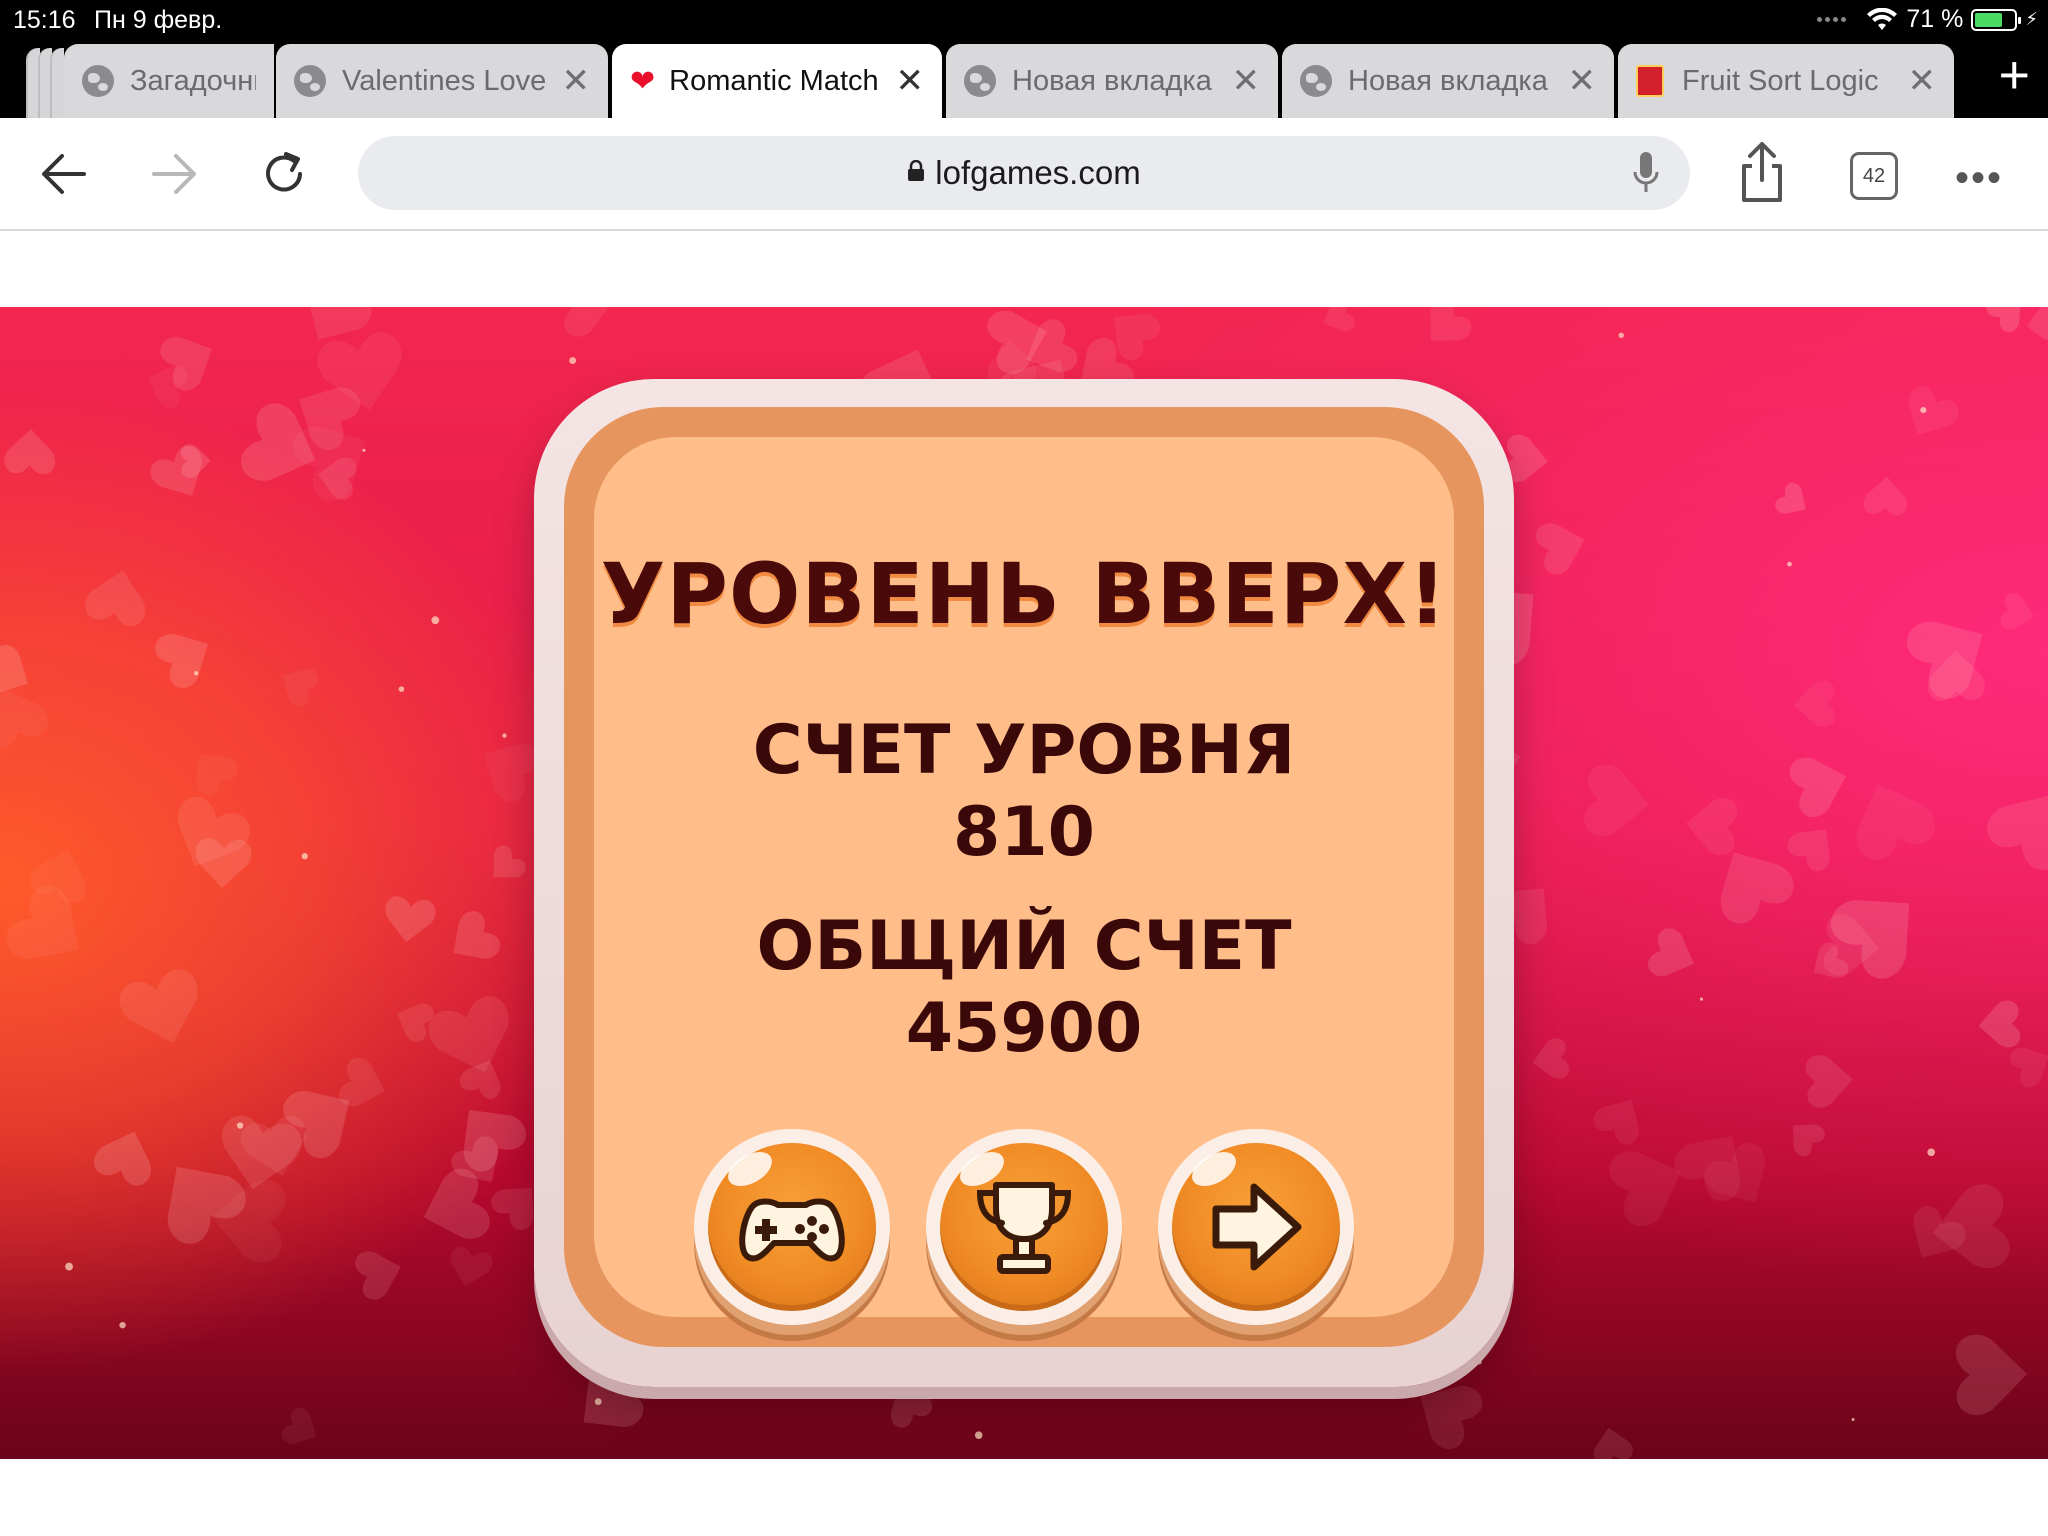 This screenshot has height=1536, width=2048. I want to click on tab-2-active: ❤ Romantic Match ✕, so click(777, 81).